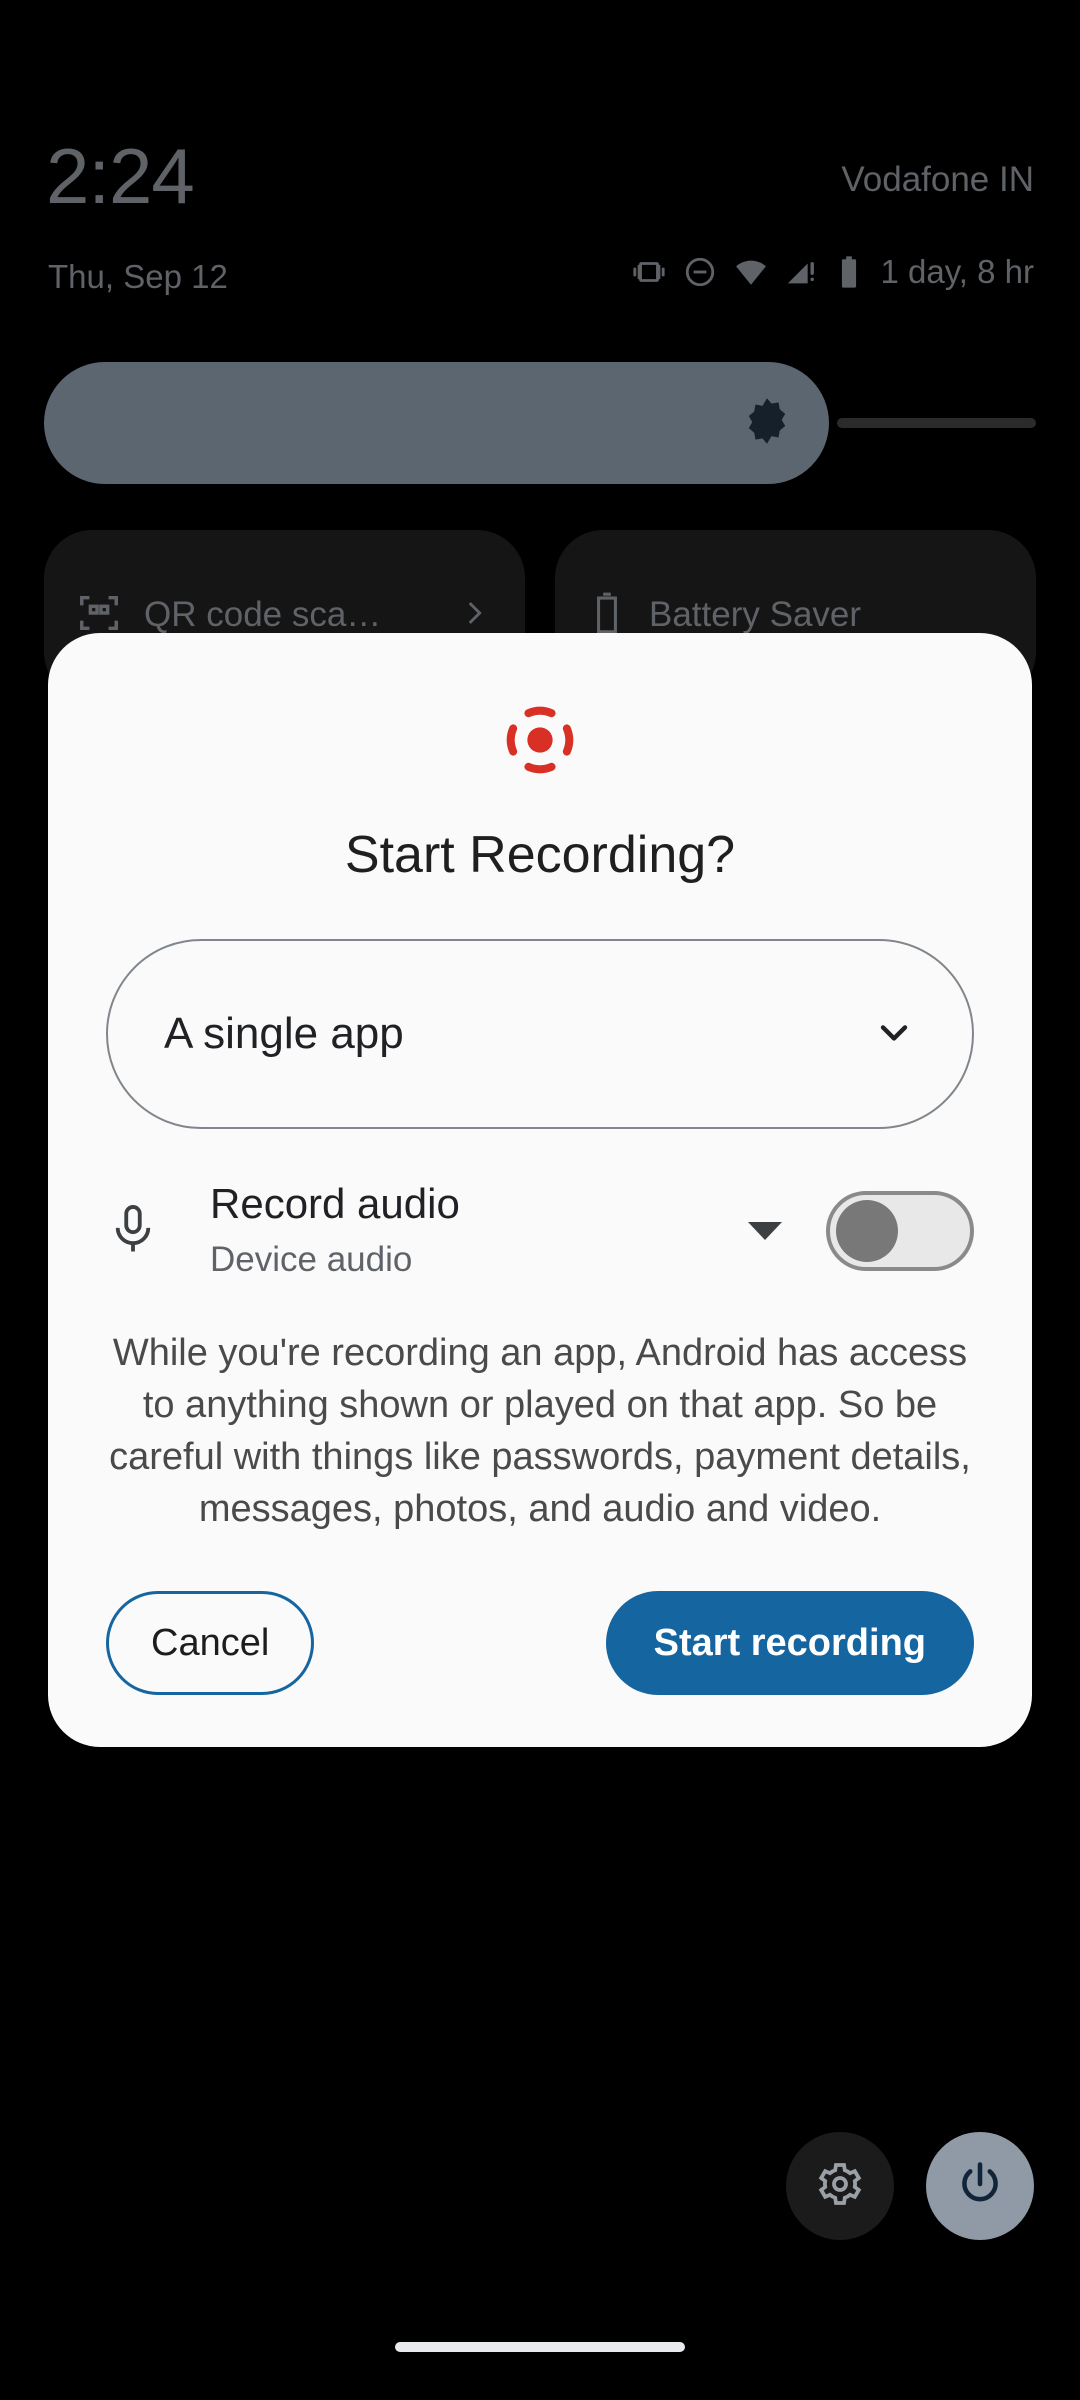 Image resolution: width=1080 pixels, height=2400 pixels. What do you see at coordinates (540, 1643) in the screenshot?
I see `dialog-actions: Cancel Start recording` at bounding box center [540, 1643].